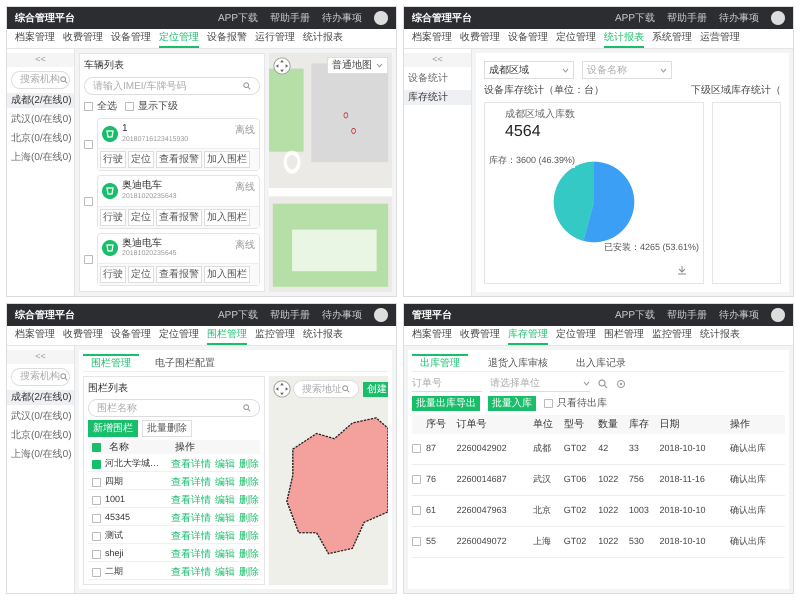  Describe the element at coordinates (624, 335) in the screenshot. I see `nav-tab: 围栏管理` at that location.